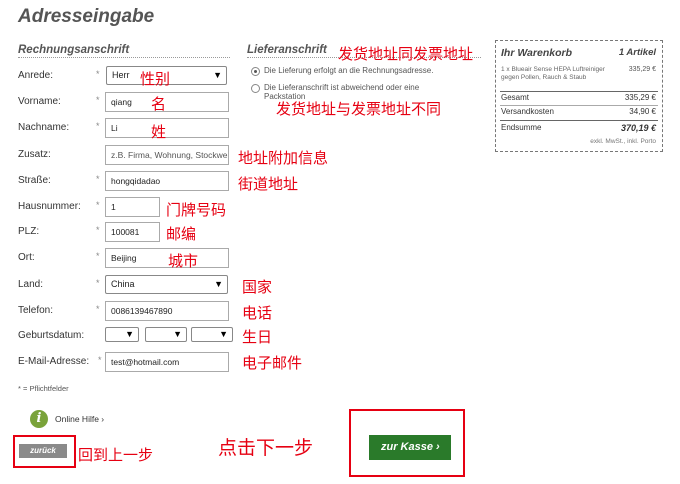 The width and height of the screenshot is (680, 484). I want to click on zusatz-input: z.B. Firma, Wohnung, Stockwerk, so click(167, 155).